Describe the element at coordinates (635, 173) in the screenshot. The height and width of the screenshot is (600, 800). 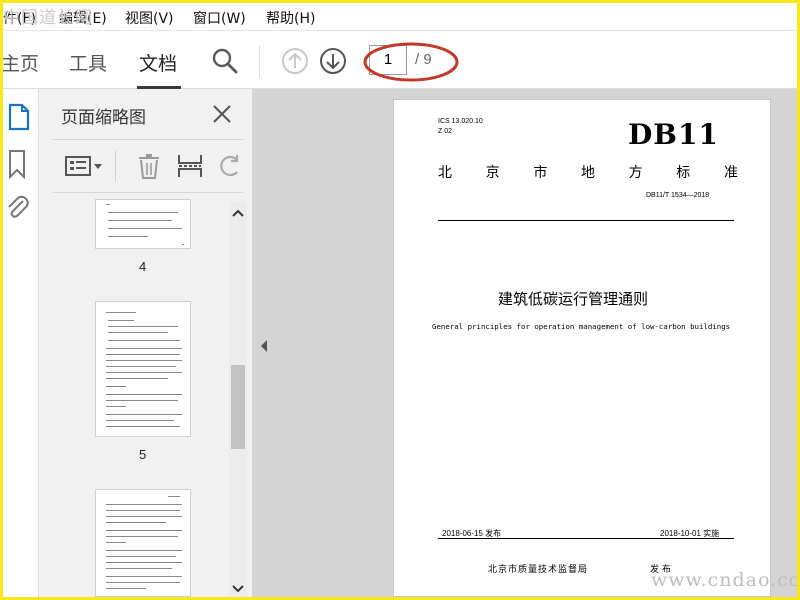
I see `doc-standard-char: 方` at that location.